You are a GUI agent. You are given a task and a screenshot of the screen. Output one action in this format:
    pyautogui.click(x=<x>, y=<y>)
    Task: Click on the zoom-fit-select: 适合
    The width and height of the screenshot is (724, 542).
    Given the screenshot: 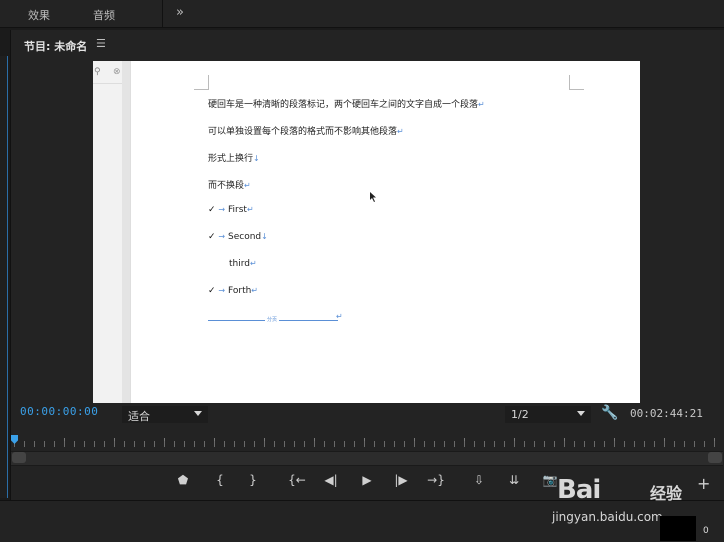 What is the action you would take?
    pyautogui.click(x=165, y=414)
    